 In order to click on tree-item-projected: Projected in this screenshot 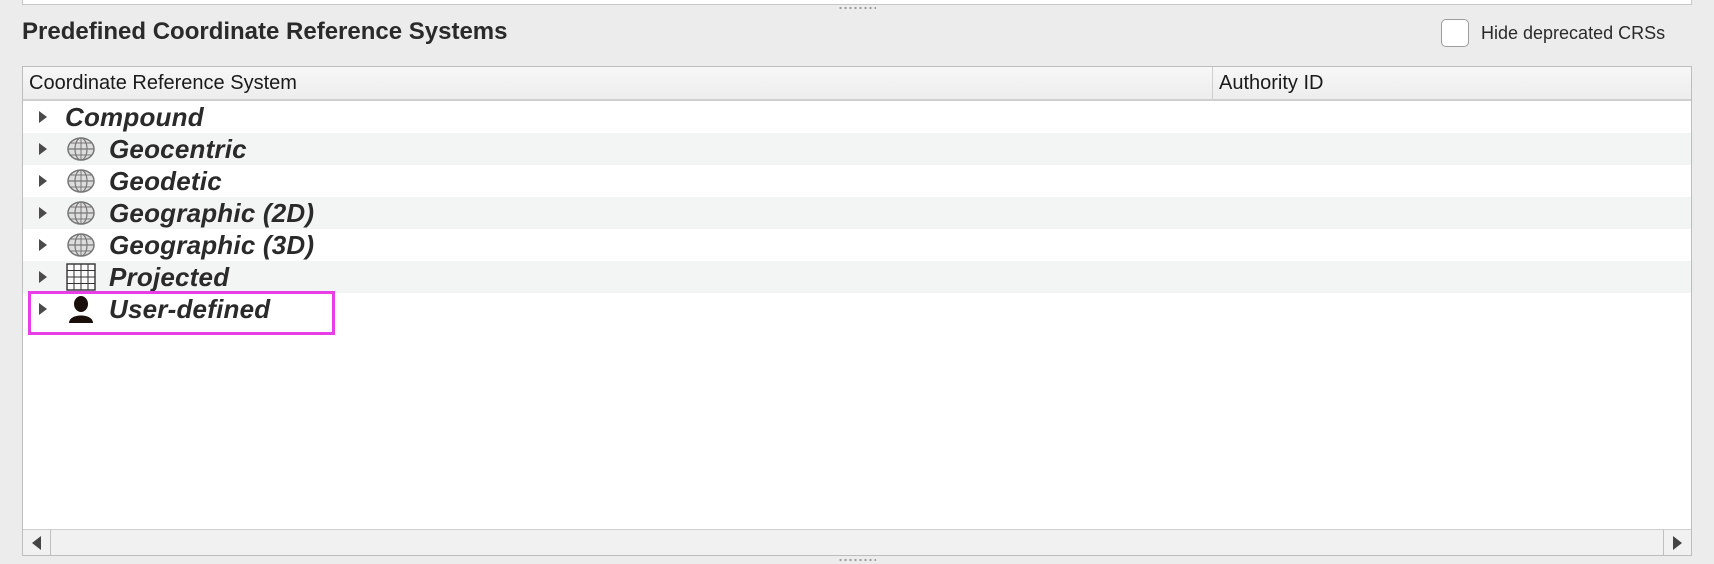, I will do `click(857, 277)`.